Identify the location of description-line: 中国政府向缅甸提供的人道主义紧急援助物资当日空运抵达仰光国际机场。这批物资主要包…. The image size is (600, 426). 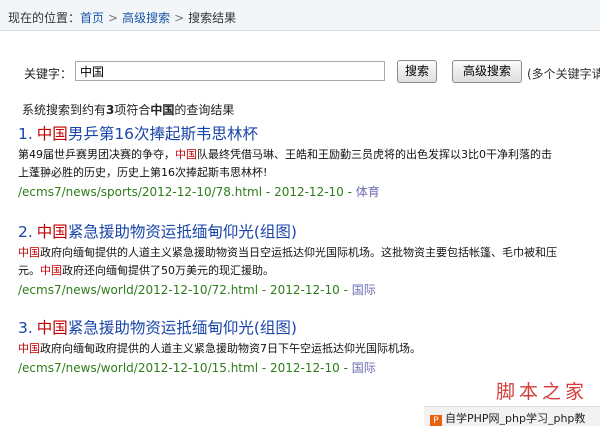
(309, 253).